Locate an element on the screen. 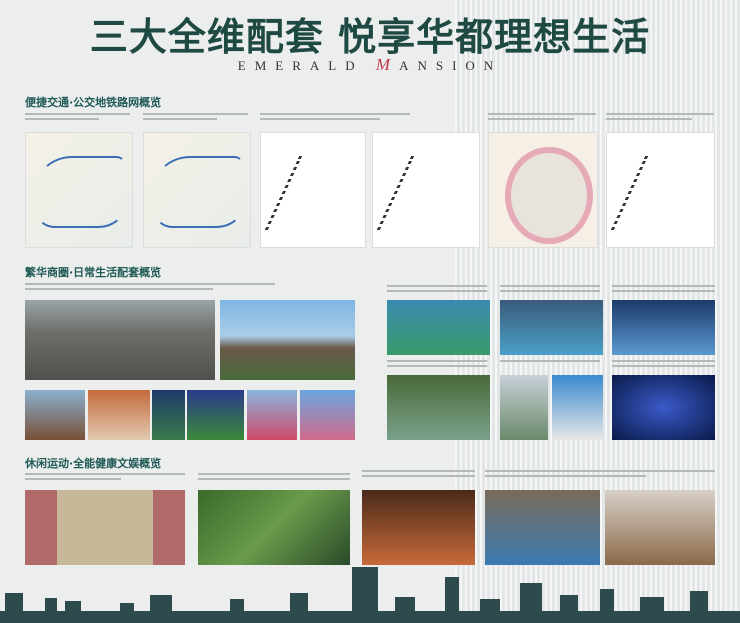 The height and width of the screenshot is (623, 740). page-title: 三大全维配套 悦享华都理想生活 is located at coordinates (370, 36).